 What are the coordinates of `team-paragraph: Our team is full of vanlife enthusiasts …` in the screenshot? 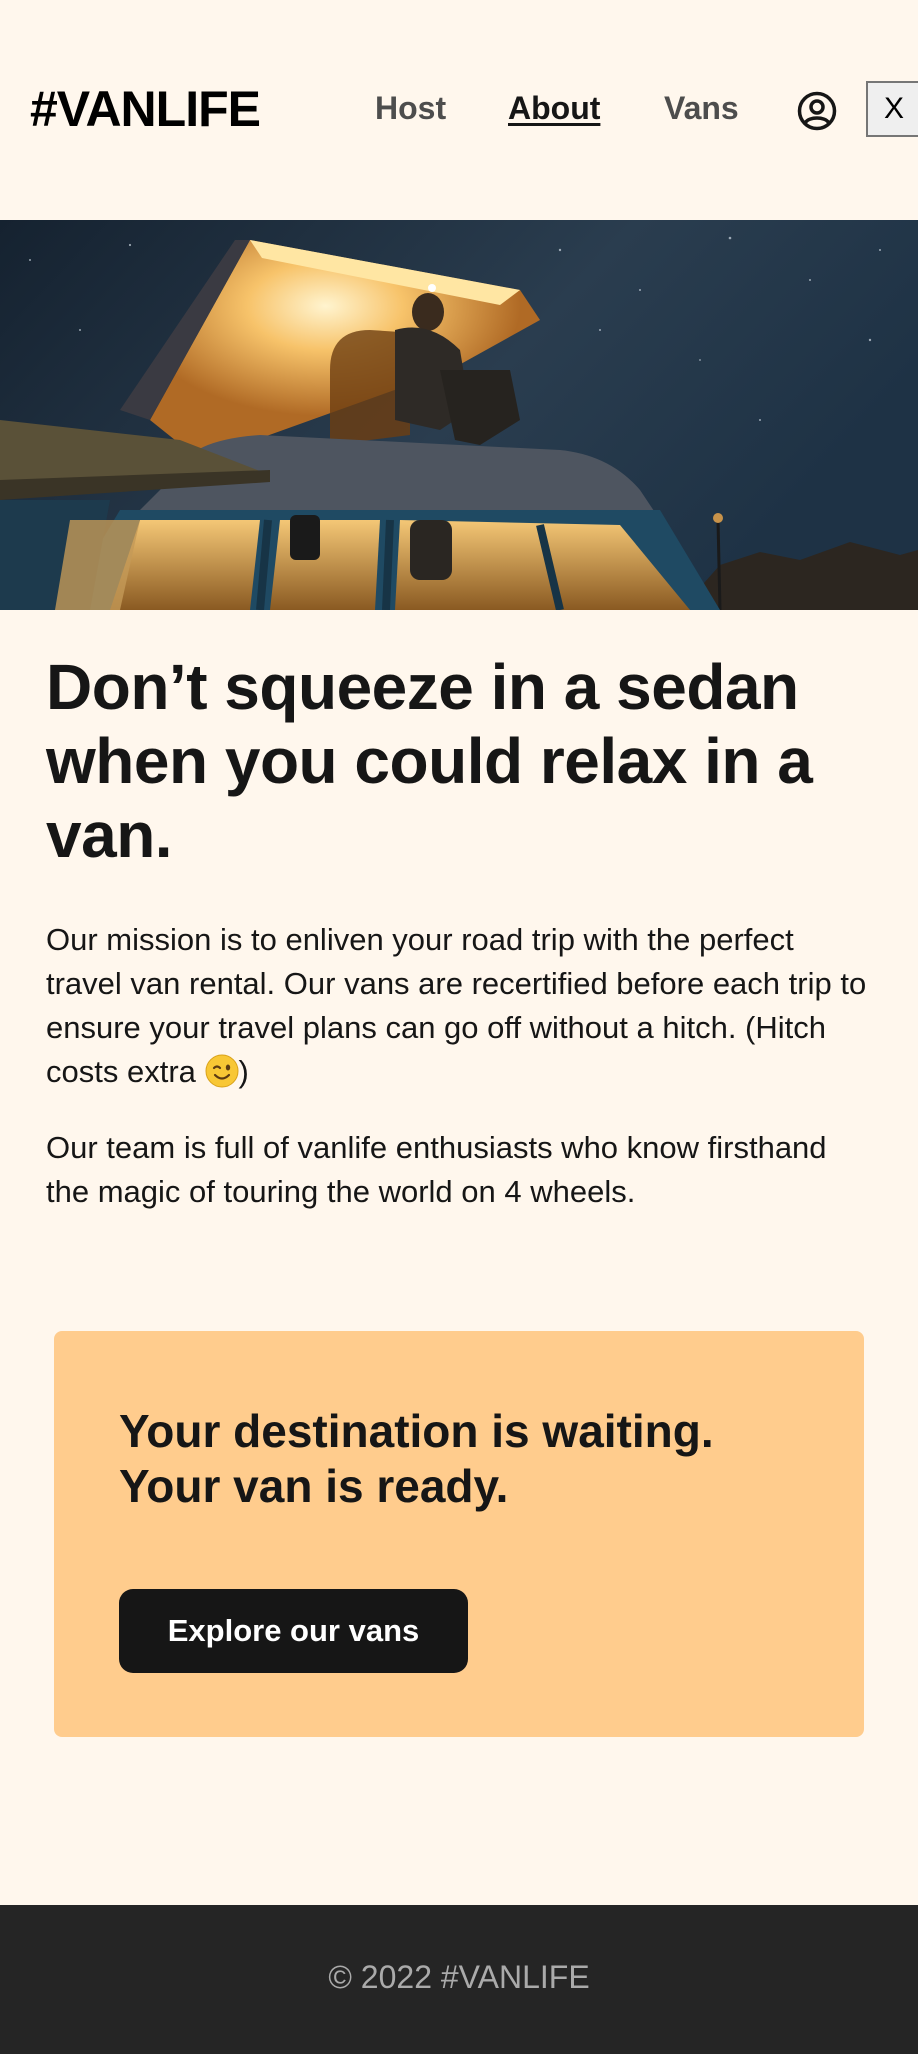 It's located at (436, 1169).